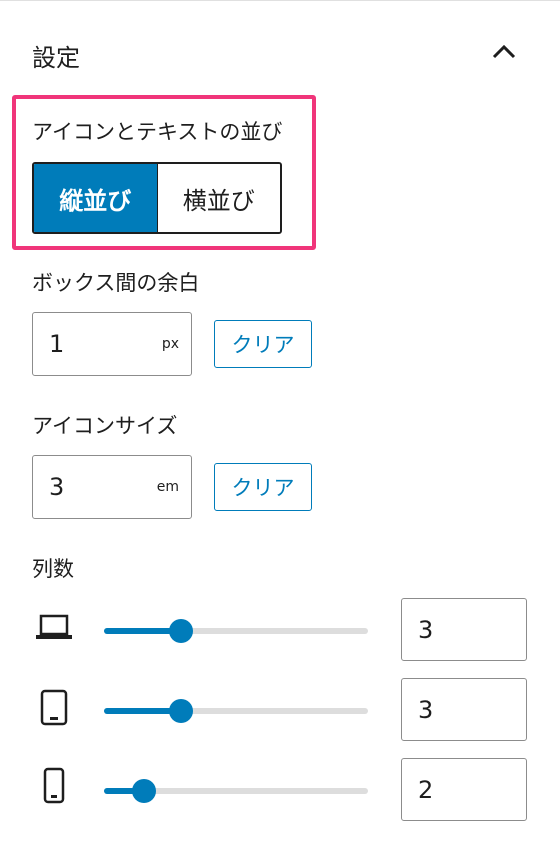  I want to click on columns-desktop-slider, so click(236, 630).